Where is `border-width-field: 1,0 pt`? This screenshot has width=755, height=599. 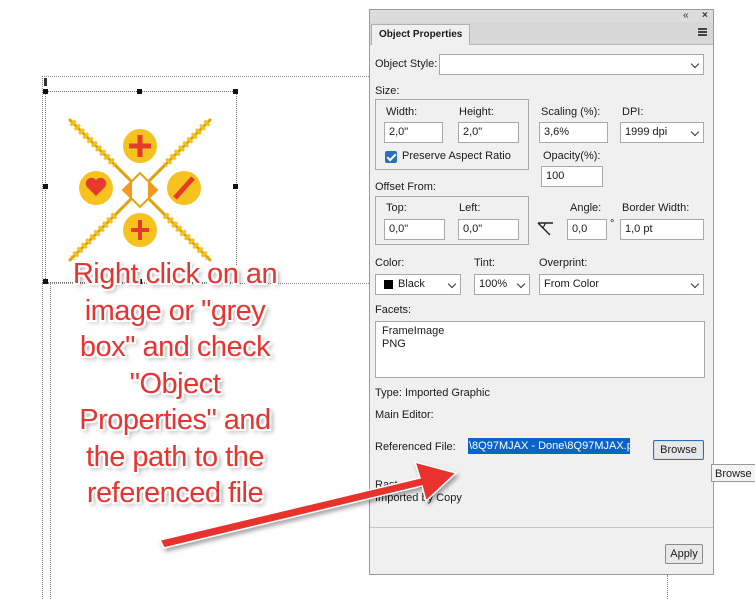 border-width-field: 1,0 pt is located at coordinates (662, 229).